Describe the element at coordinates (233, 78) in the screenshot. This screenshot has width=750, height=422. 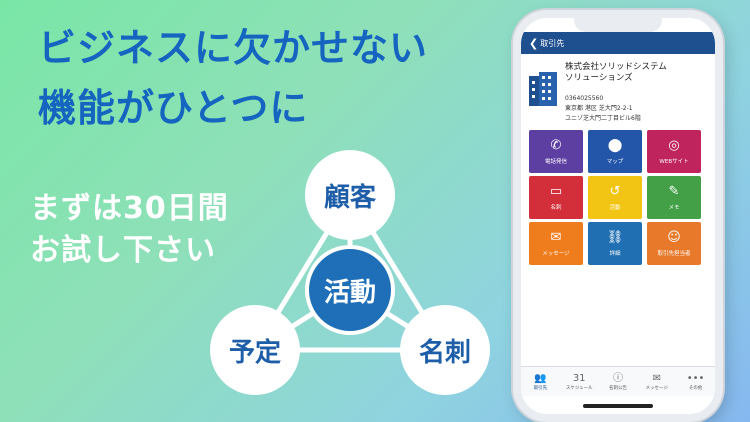
I see `headline: ビジネスに欠かせない 機能がひとつに` at that location.